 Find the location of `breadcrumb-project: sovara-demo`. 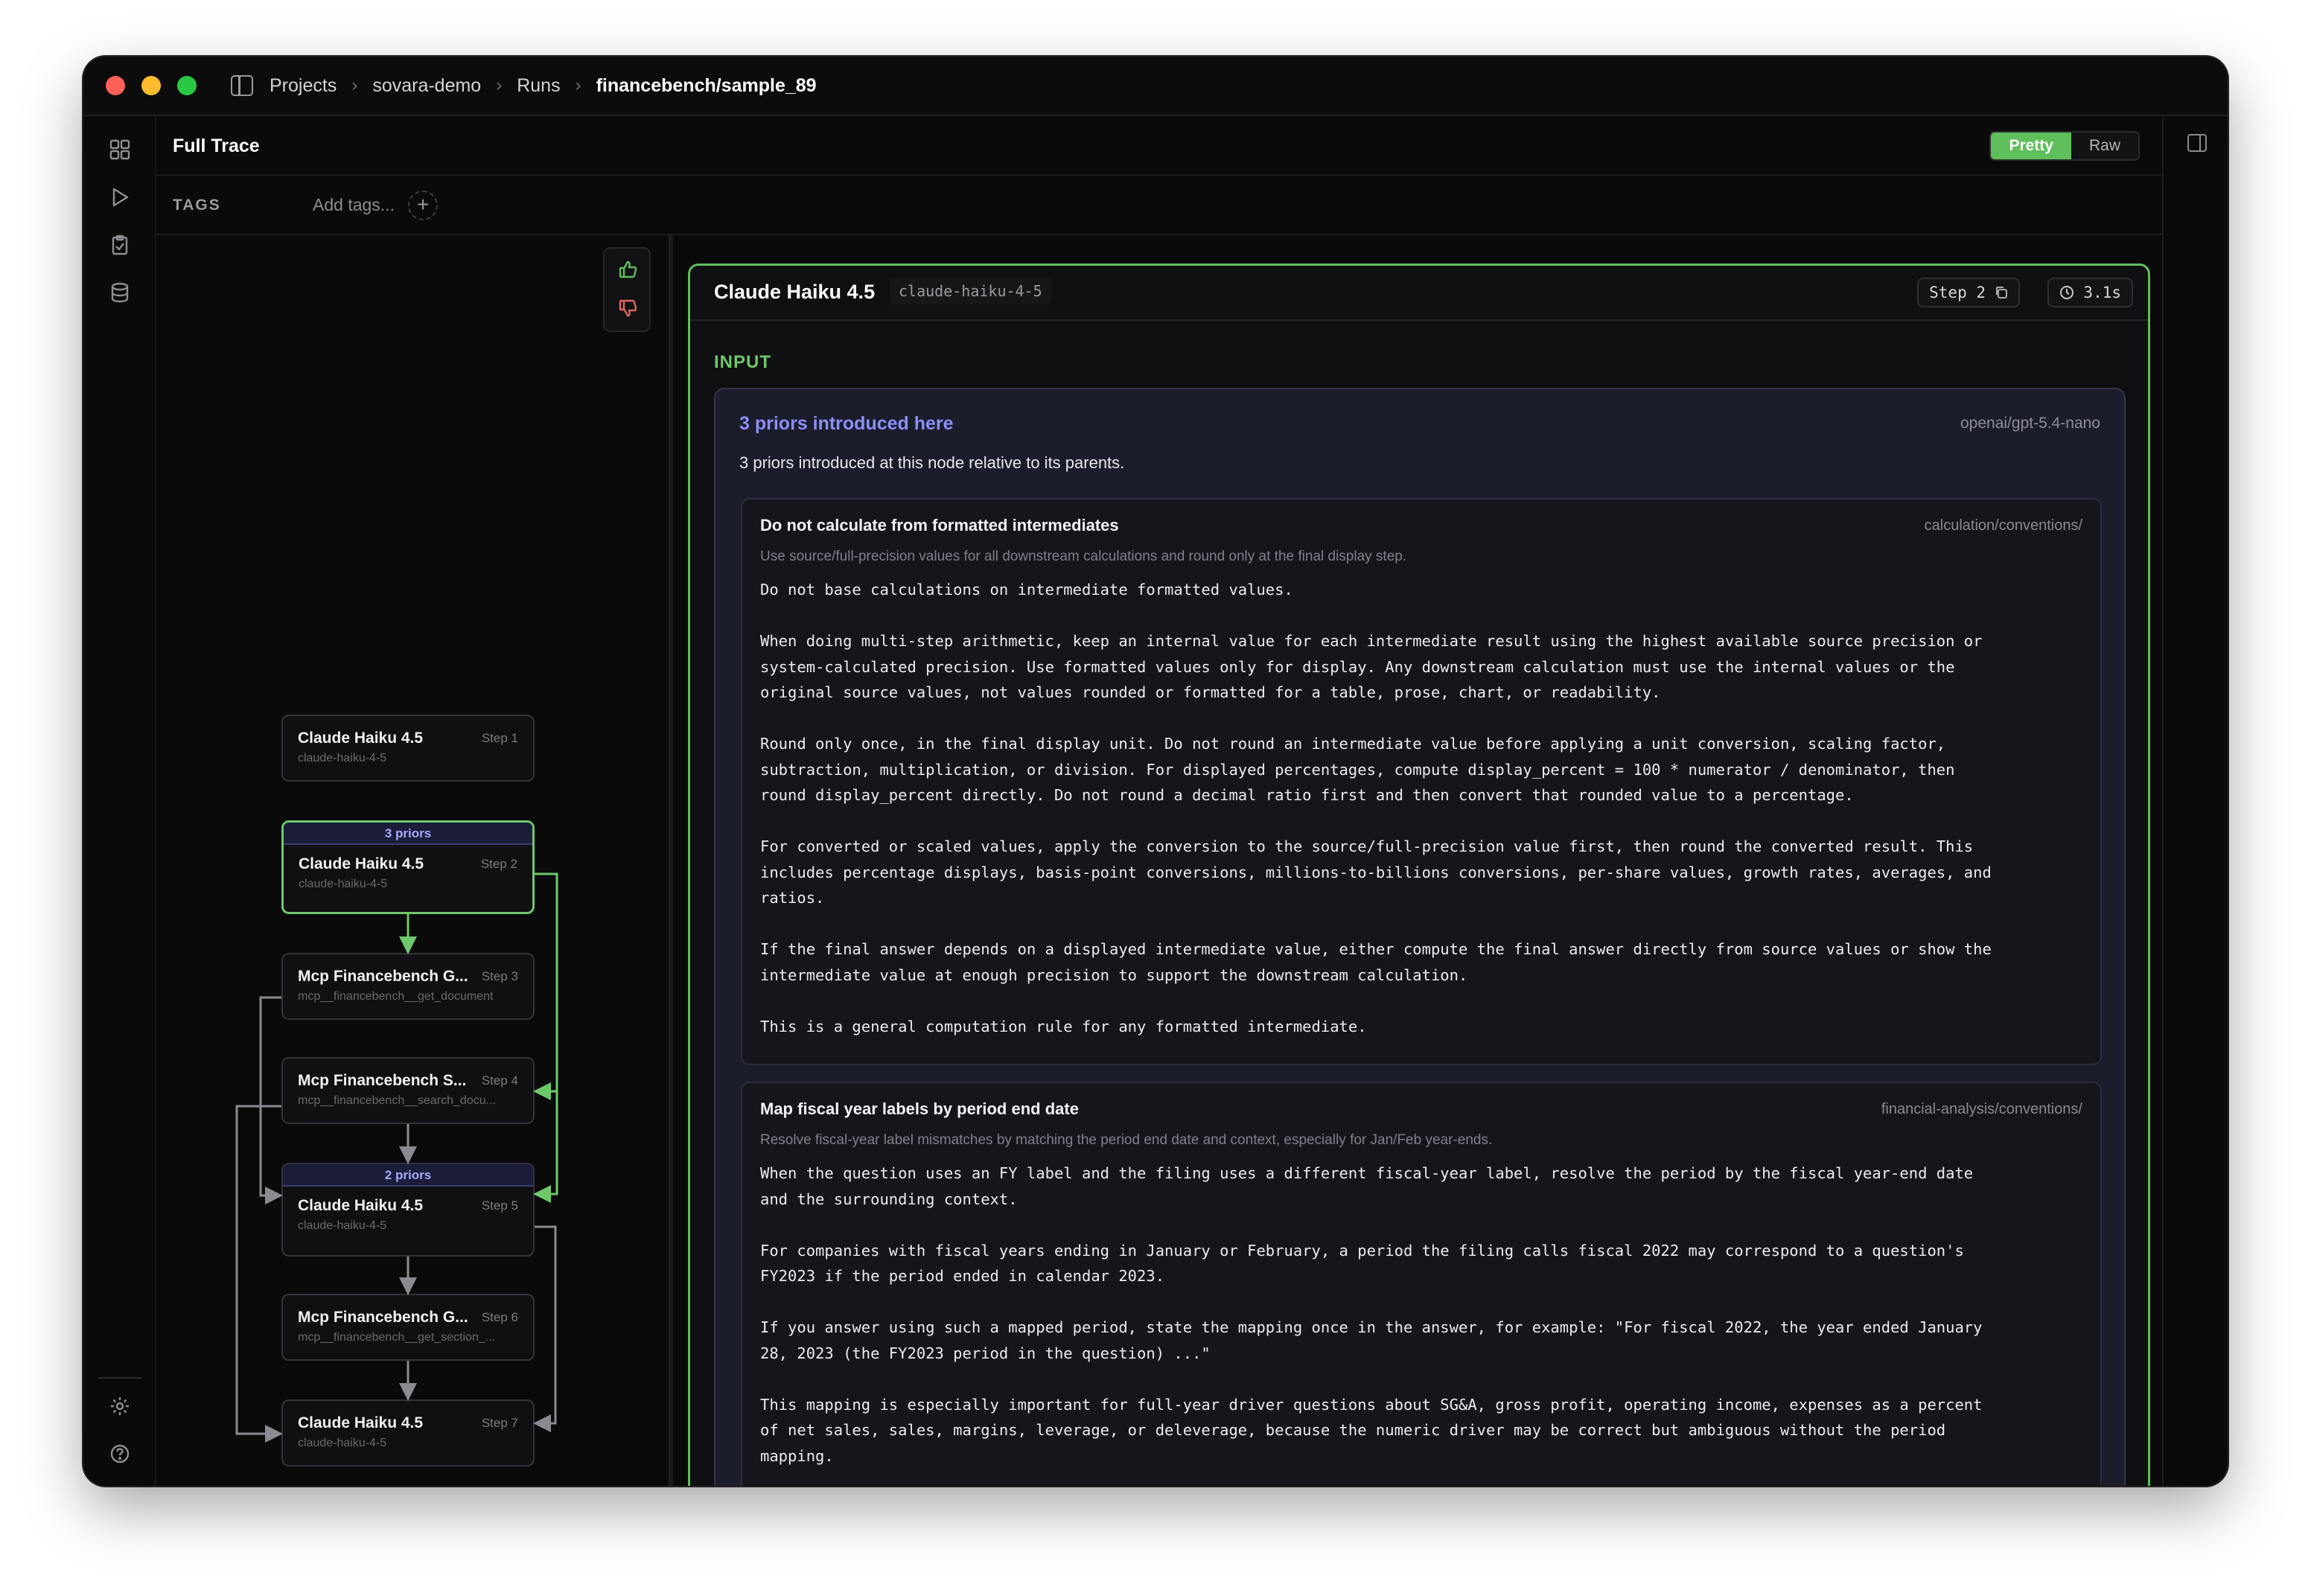

breadcrumb-project: sovara-demo is located at coordinates (426, 86).